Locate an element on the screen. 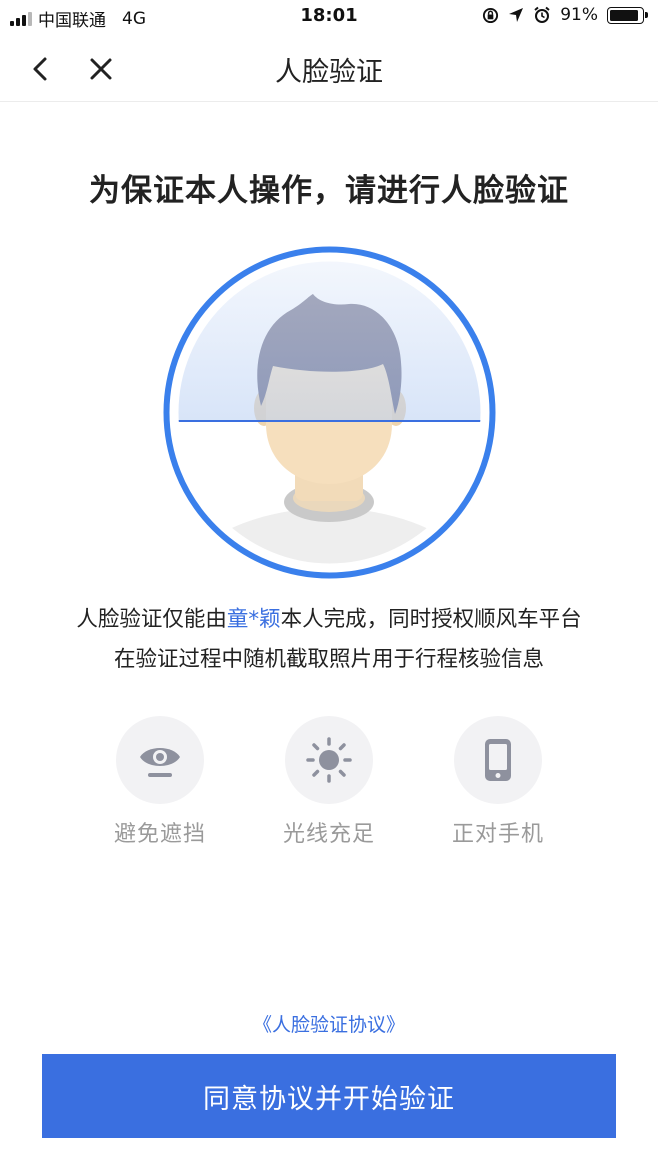 This screenshot has height=1170, width=658. tip-label: 正对手机 is located at coordinates (497, 834).